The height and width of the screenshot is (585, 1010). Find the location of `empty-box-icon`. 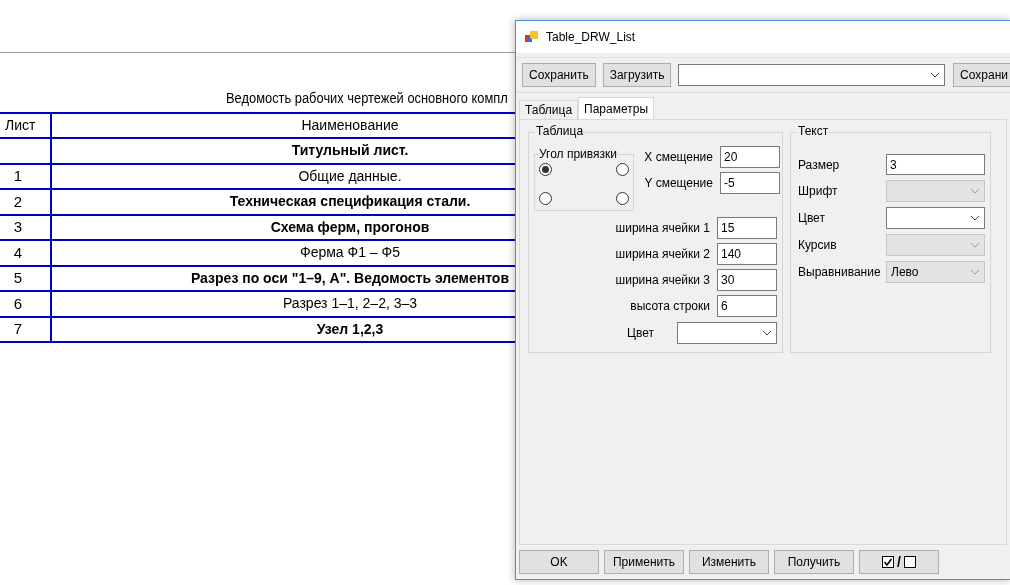

empty-box-icon is located at coordinates (909, 562).